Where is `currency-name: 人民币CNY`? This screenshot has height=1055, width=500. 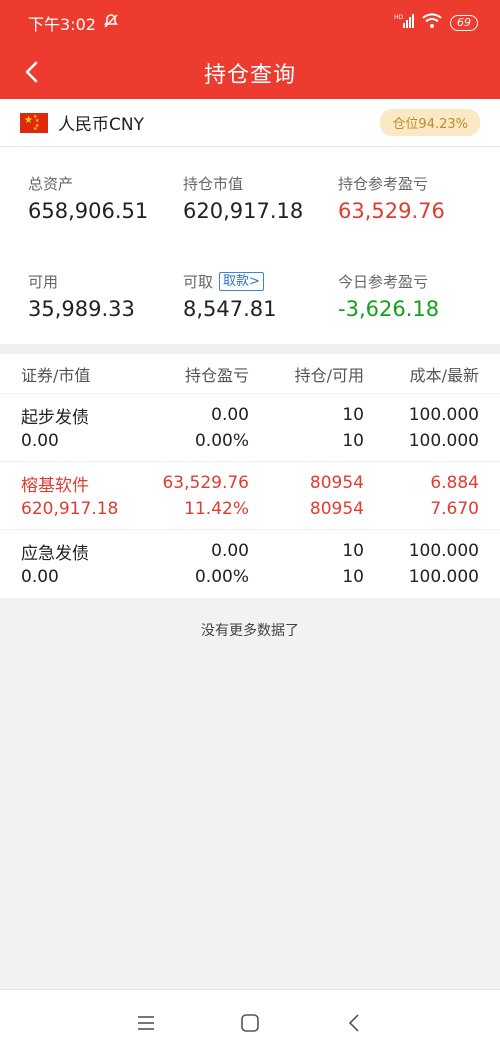 currency-name: 人民币CNY is located at coordinates (101, 125).